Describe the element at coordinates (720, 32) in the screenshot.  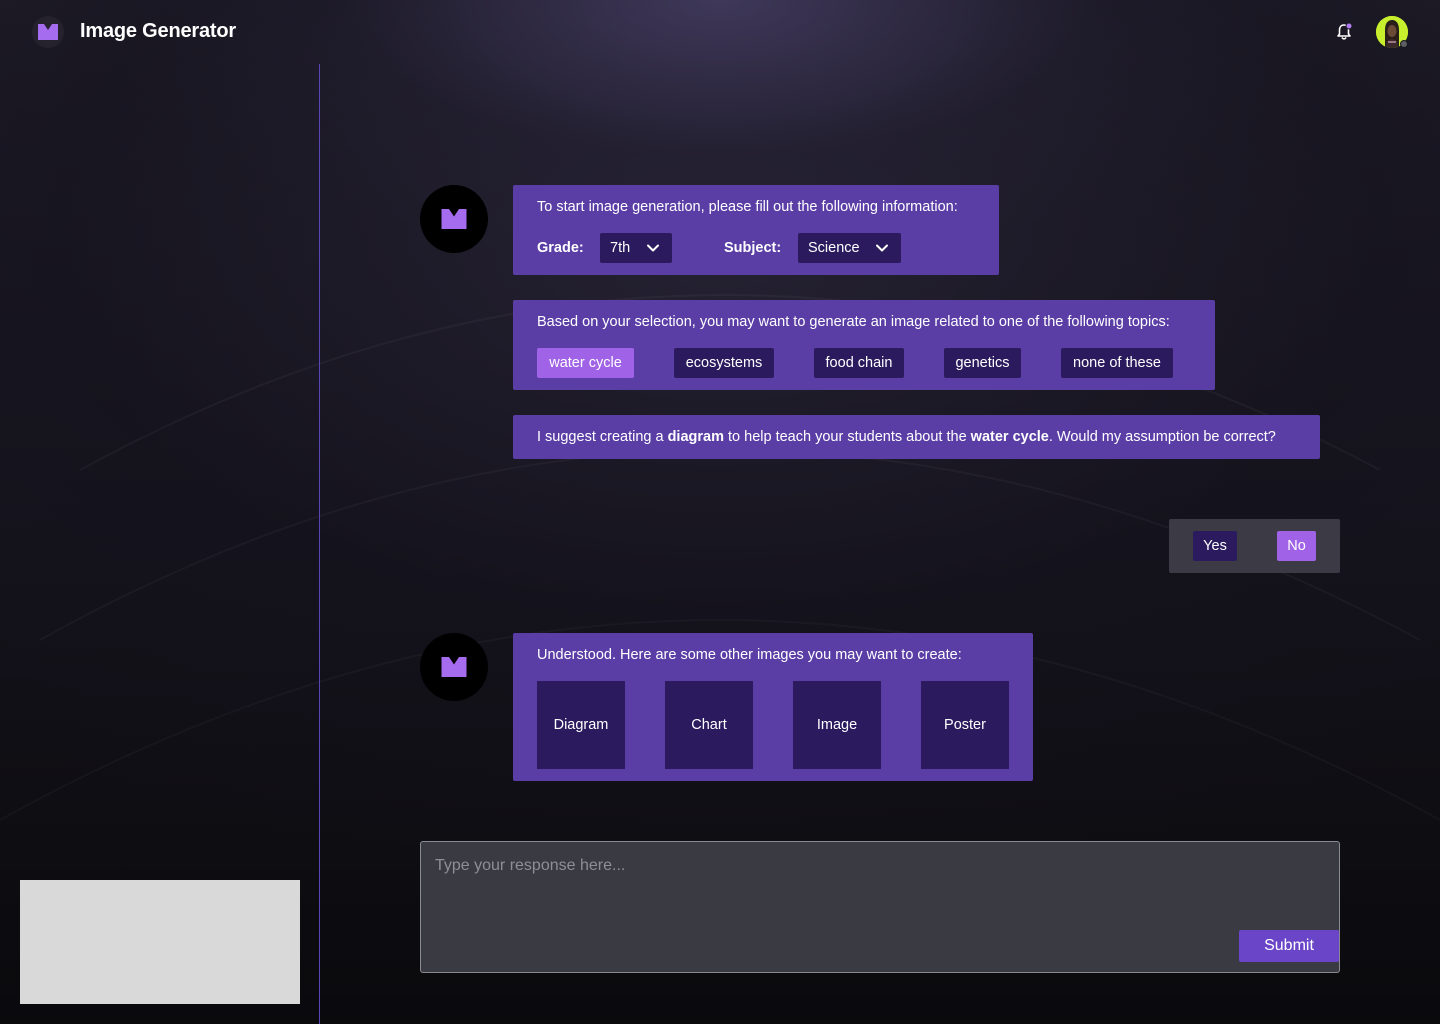
I see `app-header: Image Generator` at that location.